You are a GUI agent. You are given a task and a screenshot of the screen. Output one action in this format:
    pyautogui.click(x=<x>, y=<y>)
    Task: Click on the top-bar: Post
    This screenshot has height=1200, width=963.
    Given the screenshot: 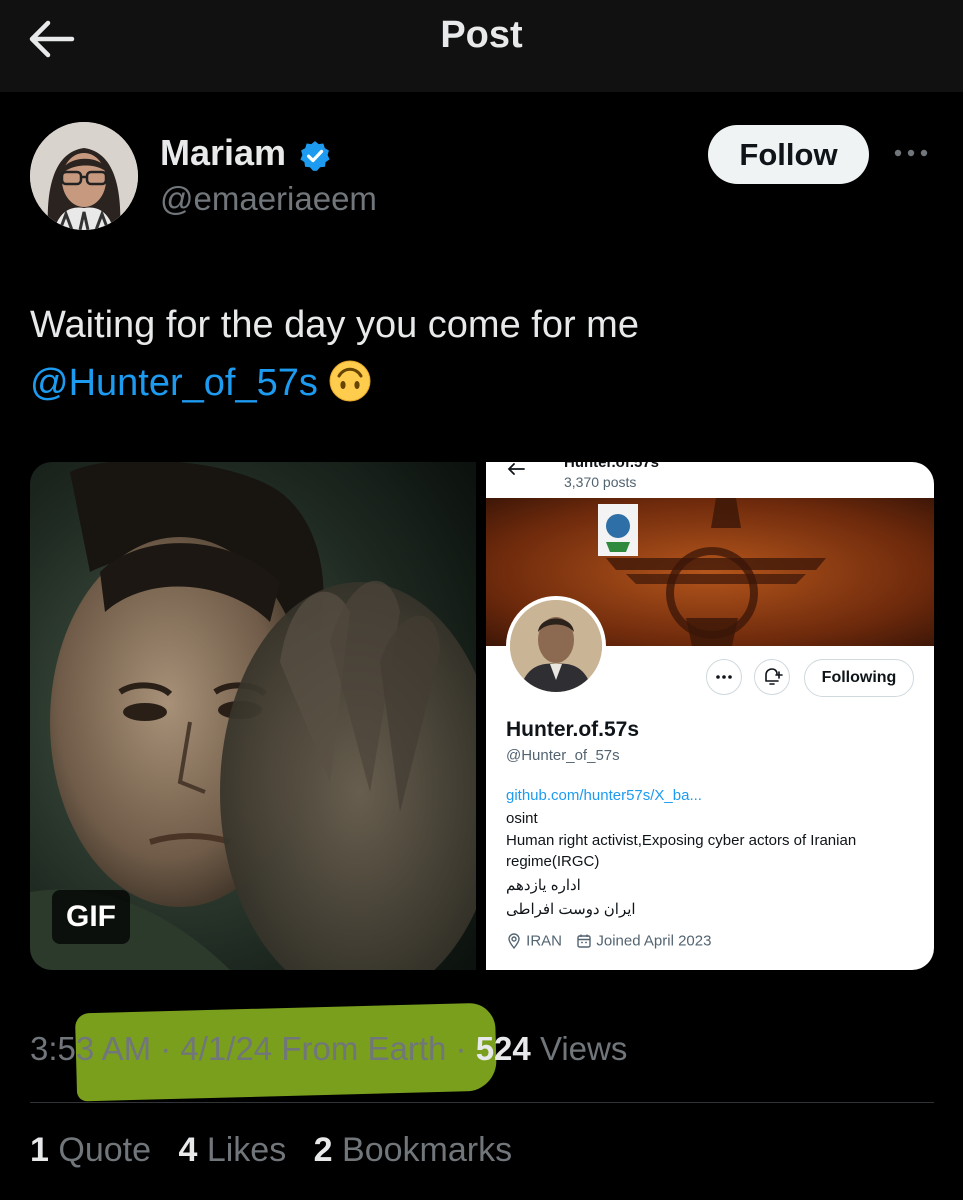 What is the action you would take?
    pyautogui.click(x=481, y=46)
    